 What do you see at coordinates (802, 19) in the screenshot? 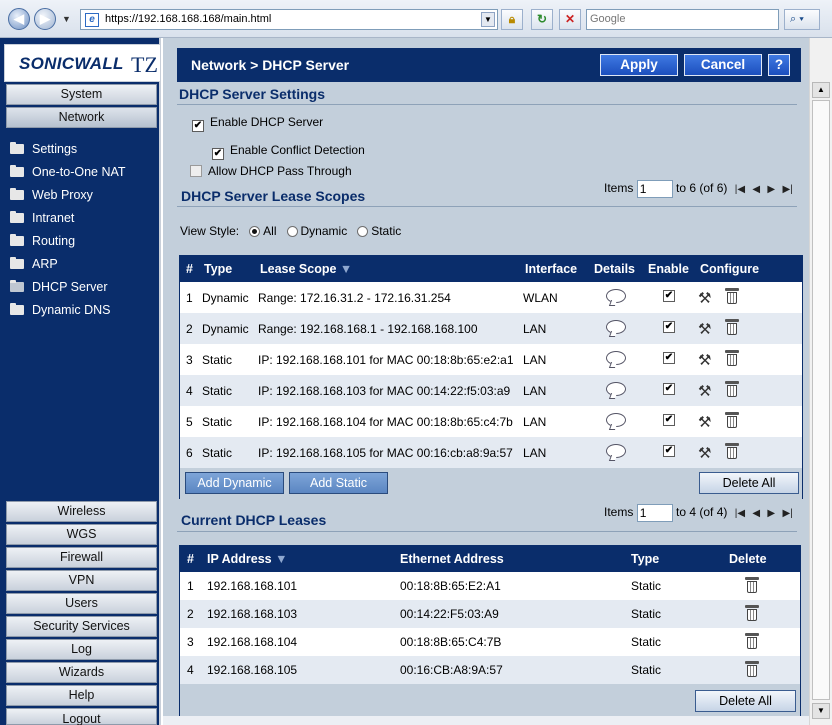
I see `search-icon: ⌕ ▾` at bounding box center [802, 19].